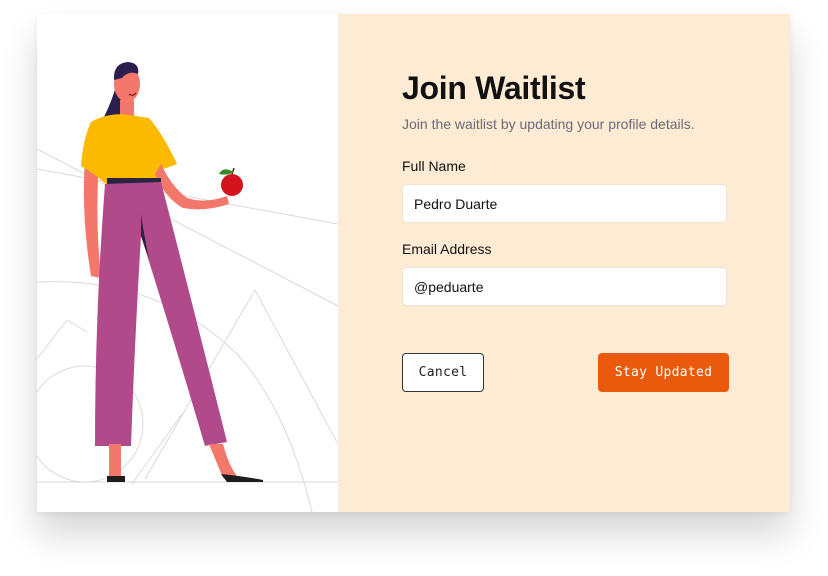 The width and height of the screenshot is (828, 576). Describe the element at coordinates (494, 88) in the screenshot. I see `page-title: Join Waitlist` at that location.